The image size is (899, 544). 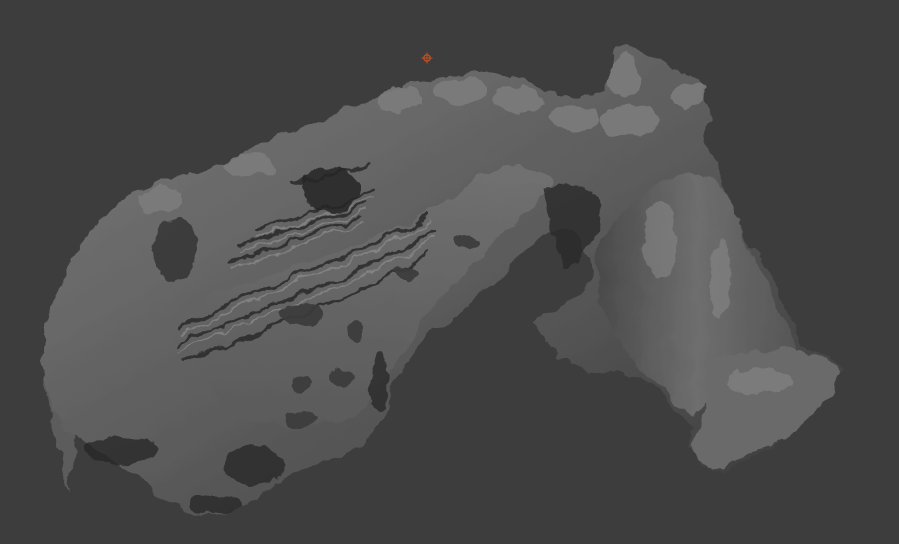 What do you see at coordinates (330, 190) in the screenshot?
I see `mesh-dark-hollow` at bounding box center [330, 190].